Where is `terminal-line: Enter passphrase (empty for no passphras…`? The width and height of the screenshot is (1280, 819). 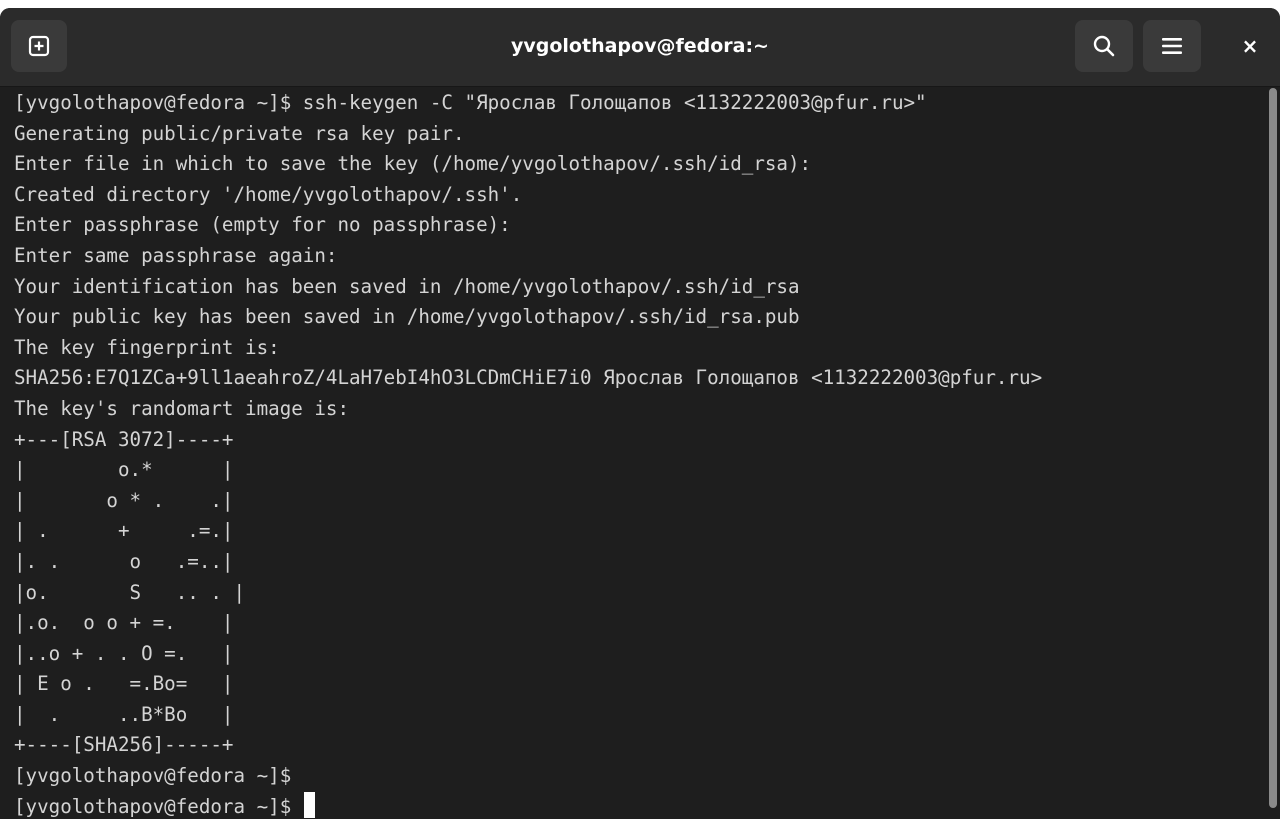
terminal-line: Enter passphrase (empty for no passphras… is located at coordinates (639, 225).